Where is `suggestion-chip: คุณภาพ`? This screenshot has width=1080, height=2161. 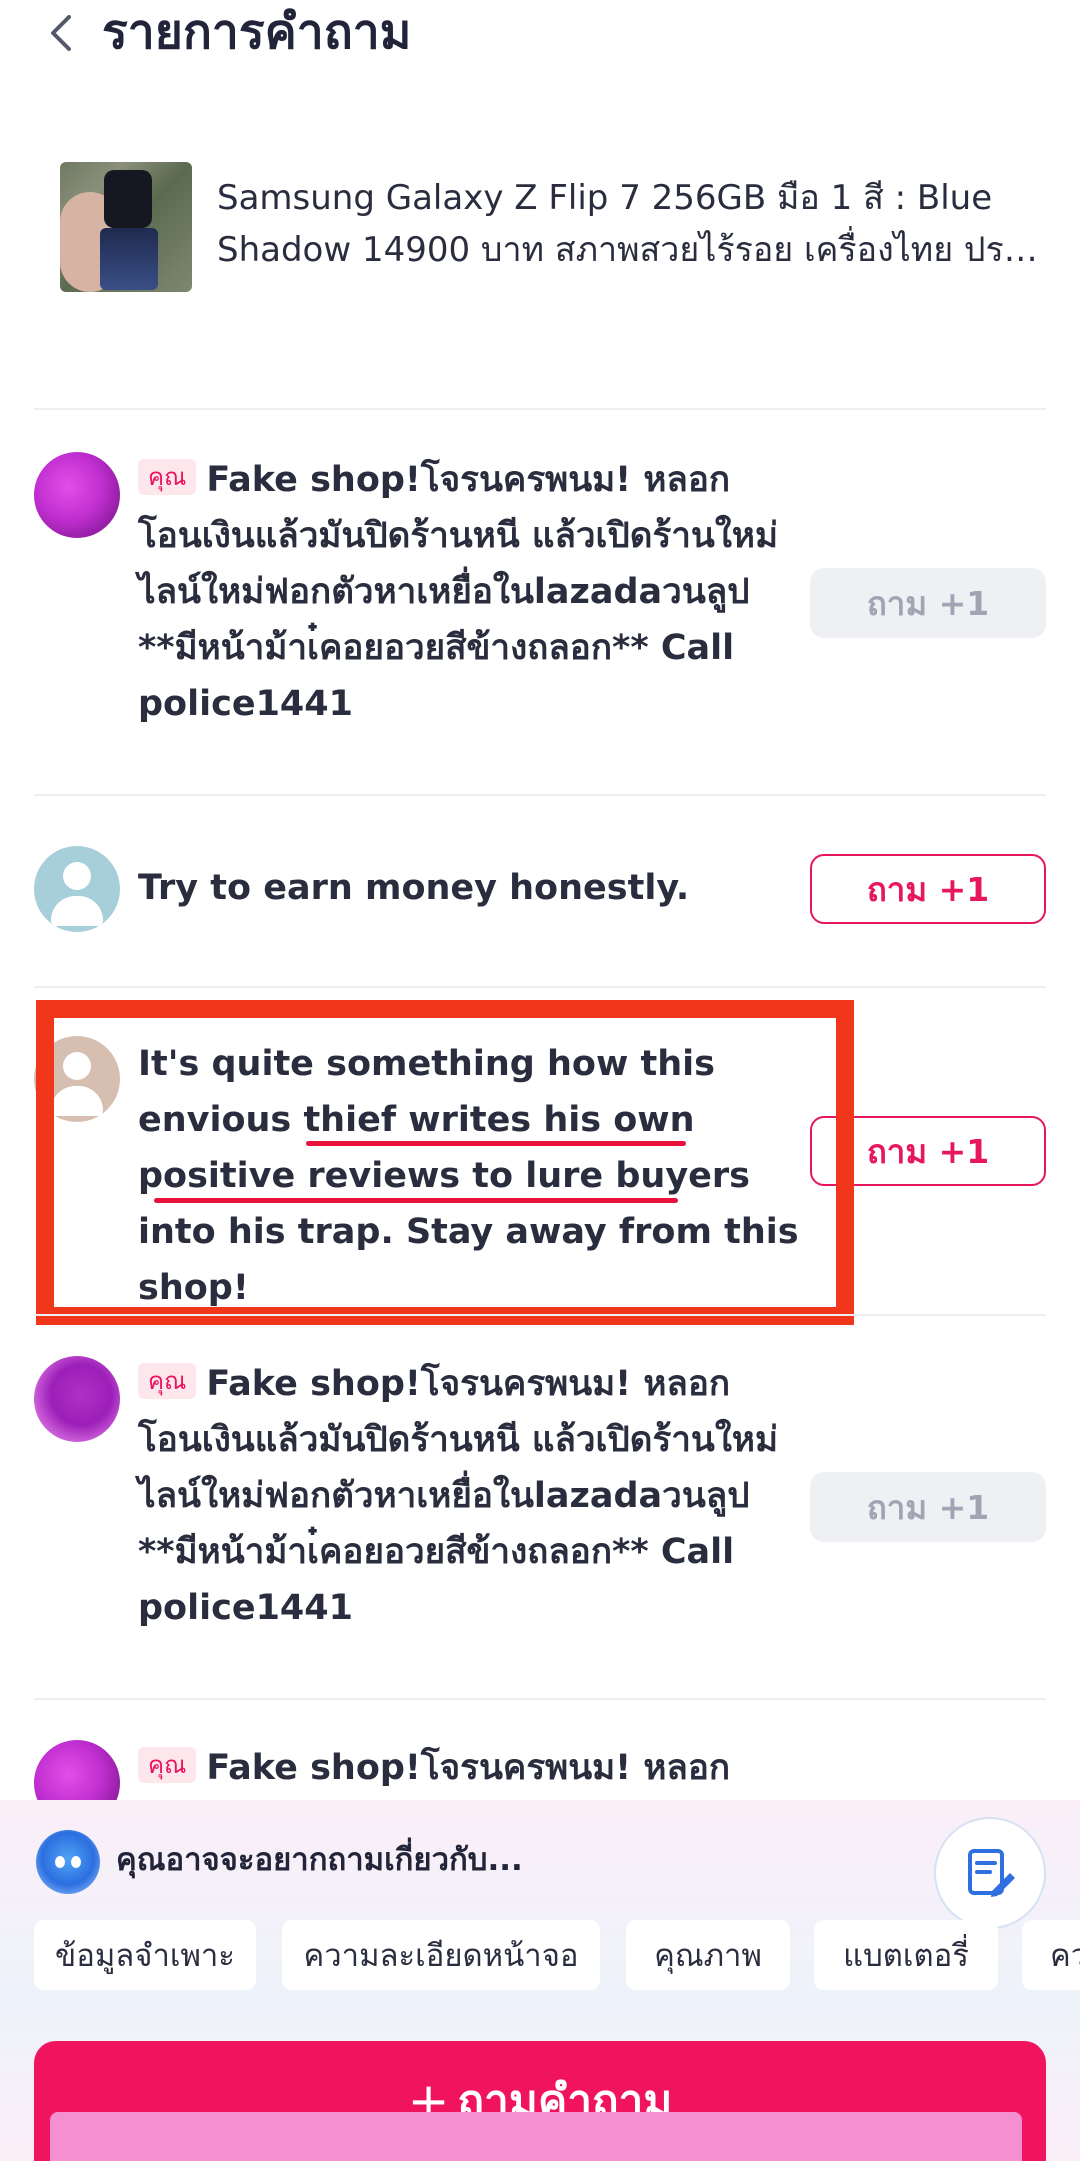
suggestion-chip: คุณภาพ is located at coordinates (708, 1955).